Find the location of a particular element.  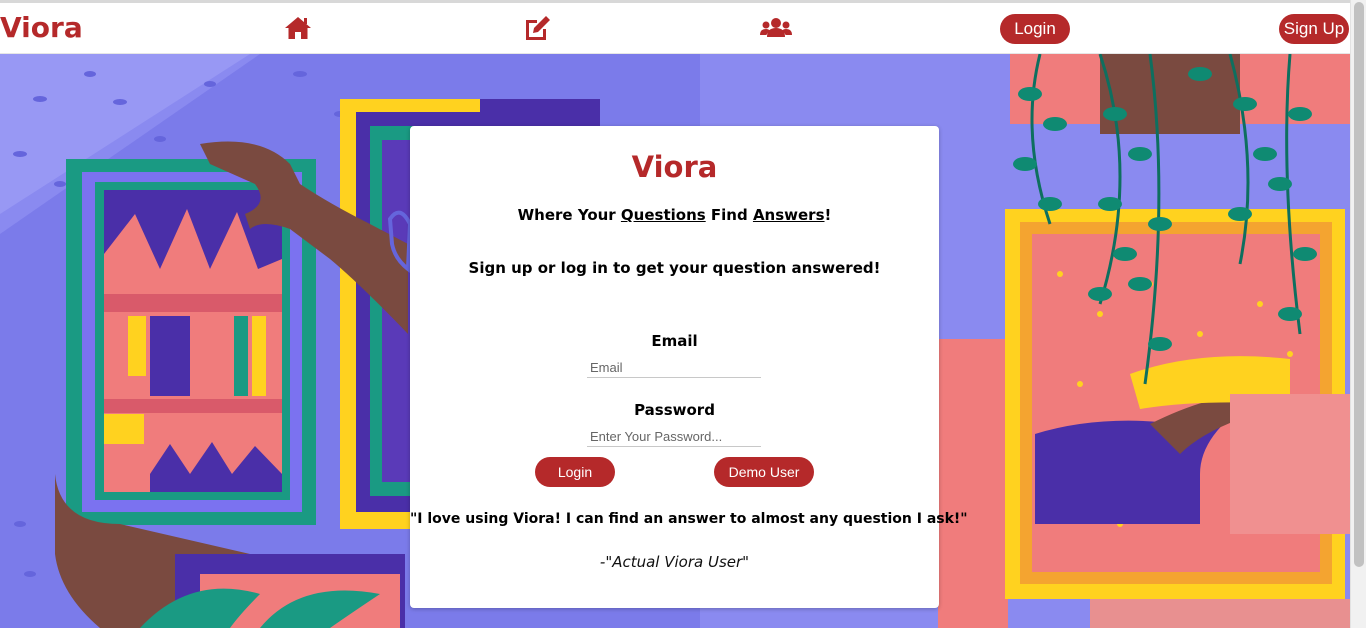

nav-signup-button: Sign Up is located at coordinates (1314, 29).